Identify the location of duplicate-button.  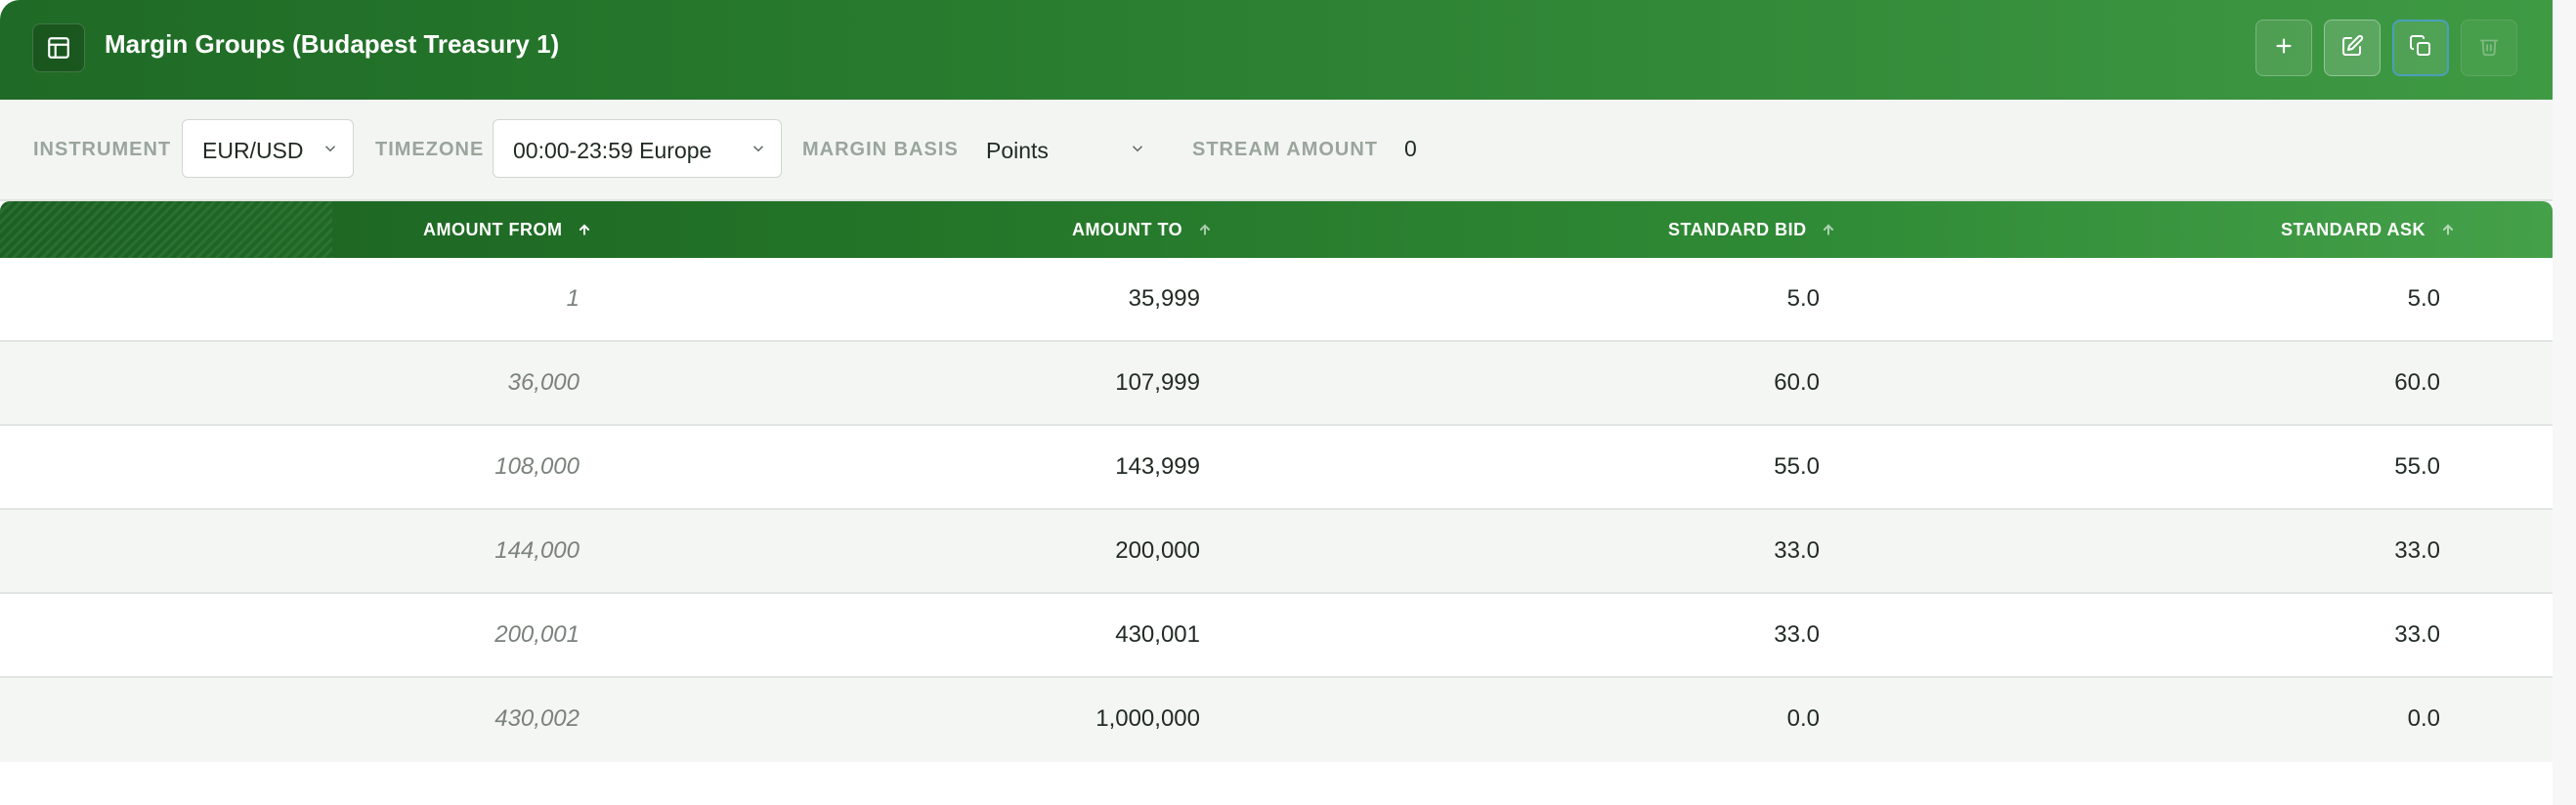
(2420, 48).